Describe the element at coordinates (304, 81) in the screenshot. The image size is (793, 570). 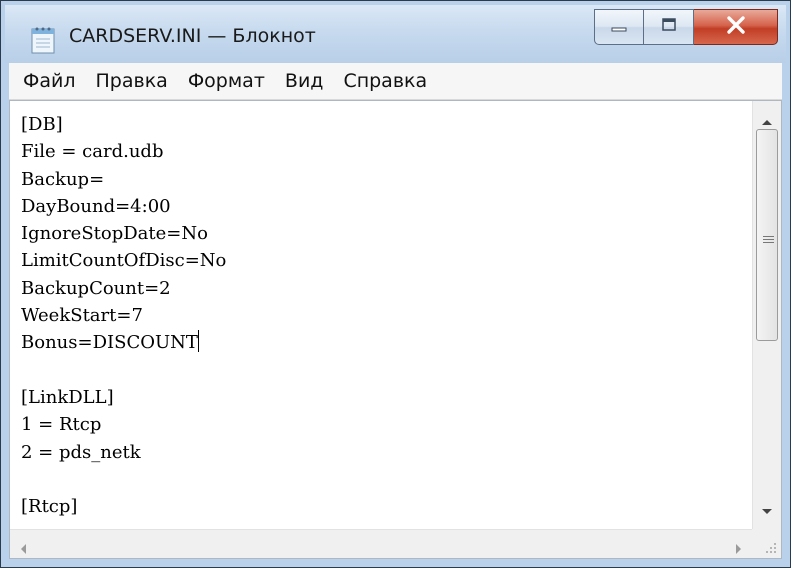
I see `menu-view: Вид` at that location.